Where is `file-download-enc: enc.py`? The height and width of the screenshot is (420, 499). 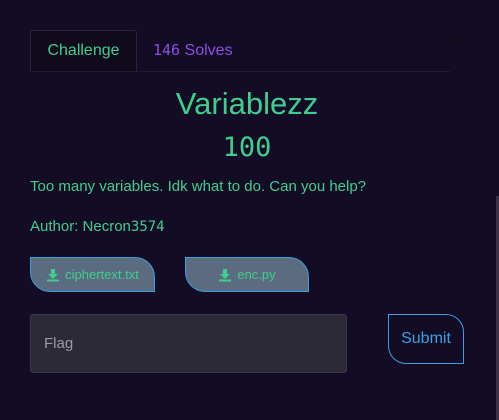
file-download-enc: enc.py is located at coordinates (247, 274).